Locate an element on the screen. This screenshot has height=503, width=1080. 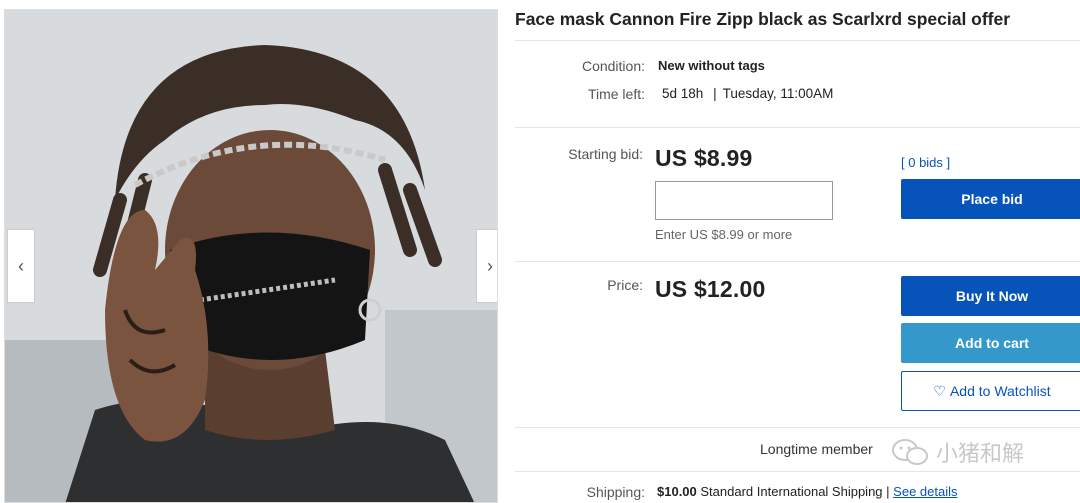
chevron-left-icon: ‹ is located at coordinates (21, 266).